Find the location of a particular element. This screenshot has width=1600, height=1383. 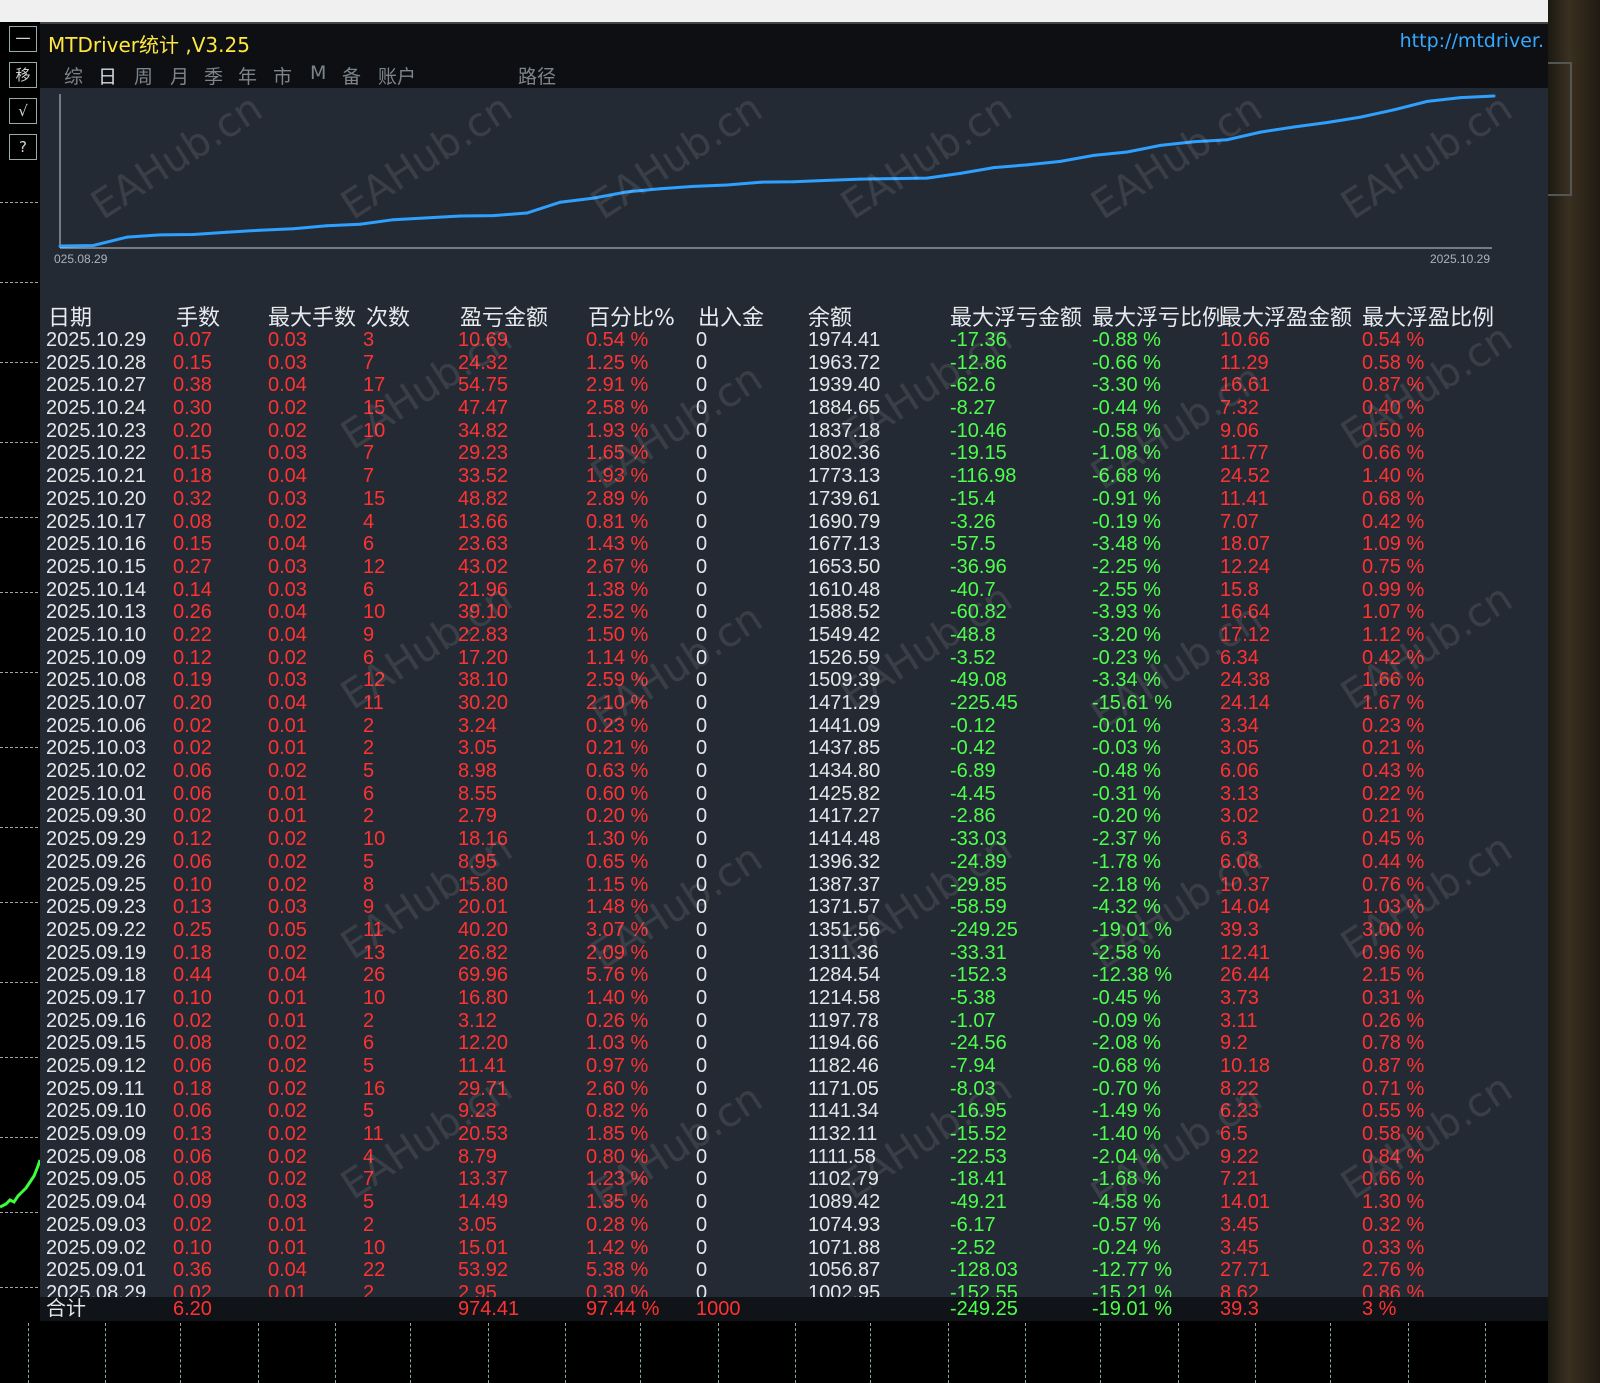

period-menu: 综 日 周 月 季 年 市 M 备 账户 路径 is located at coordinates (794, 73).